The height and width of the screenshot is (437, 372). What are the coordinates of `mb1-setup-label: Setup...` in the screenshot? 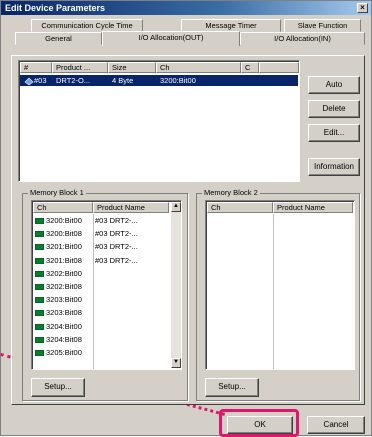 It's located at (58, 386).